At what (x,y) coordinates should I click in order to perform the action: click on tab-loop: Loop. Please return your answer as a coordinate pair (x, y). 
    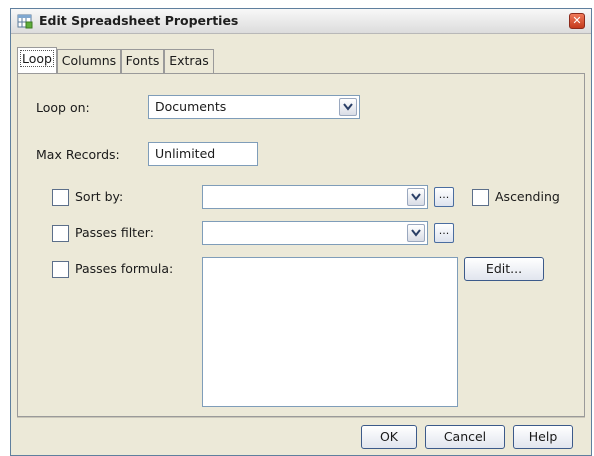
    Looking at the image, I should click on (37, 60).